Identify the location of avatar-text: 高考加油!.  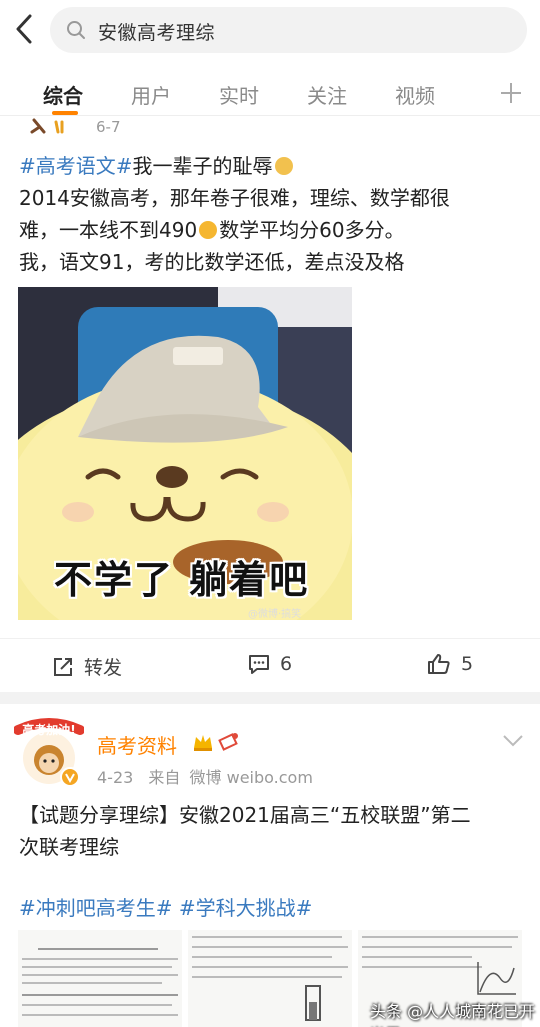
(48, 729).